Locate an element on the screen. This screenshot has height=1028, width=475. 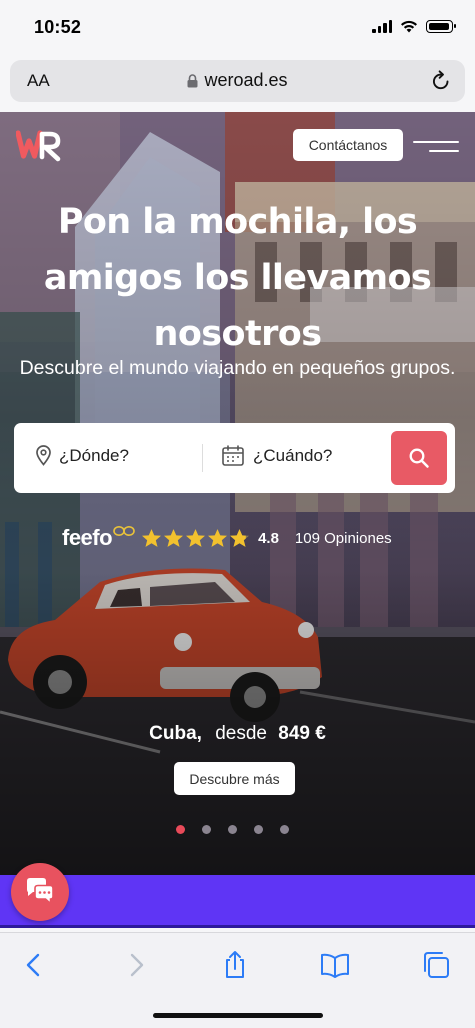
destination-field: ¿Dónde? is located at coordinates (82, 455).